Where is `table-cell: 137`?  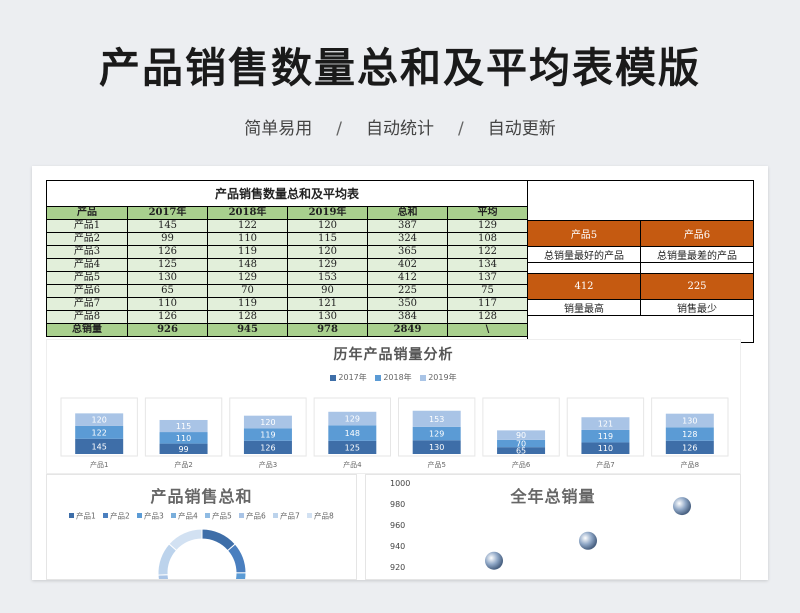 table-cell: 137 is located at coordinates (487, 278).